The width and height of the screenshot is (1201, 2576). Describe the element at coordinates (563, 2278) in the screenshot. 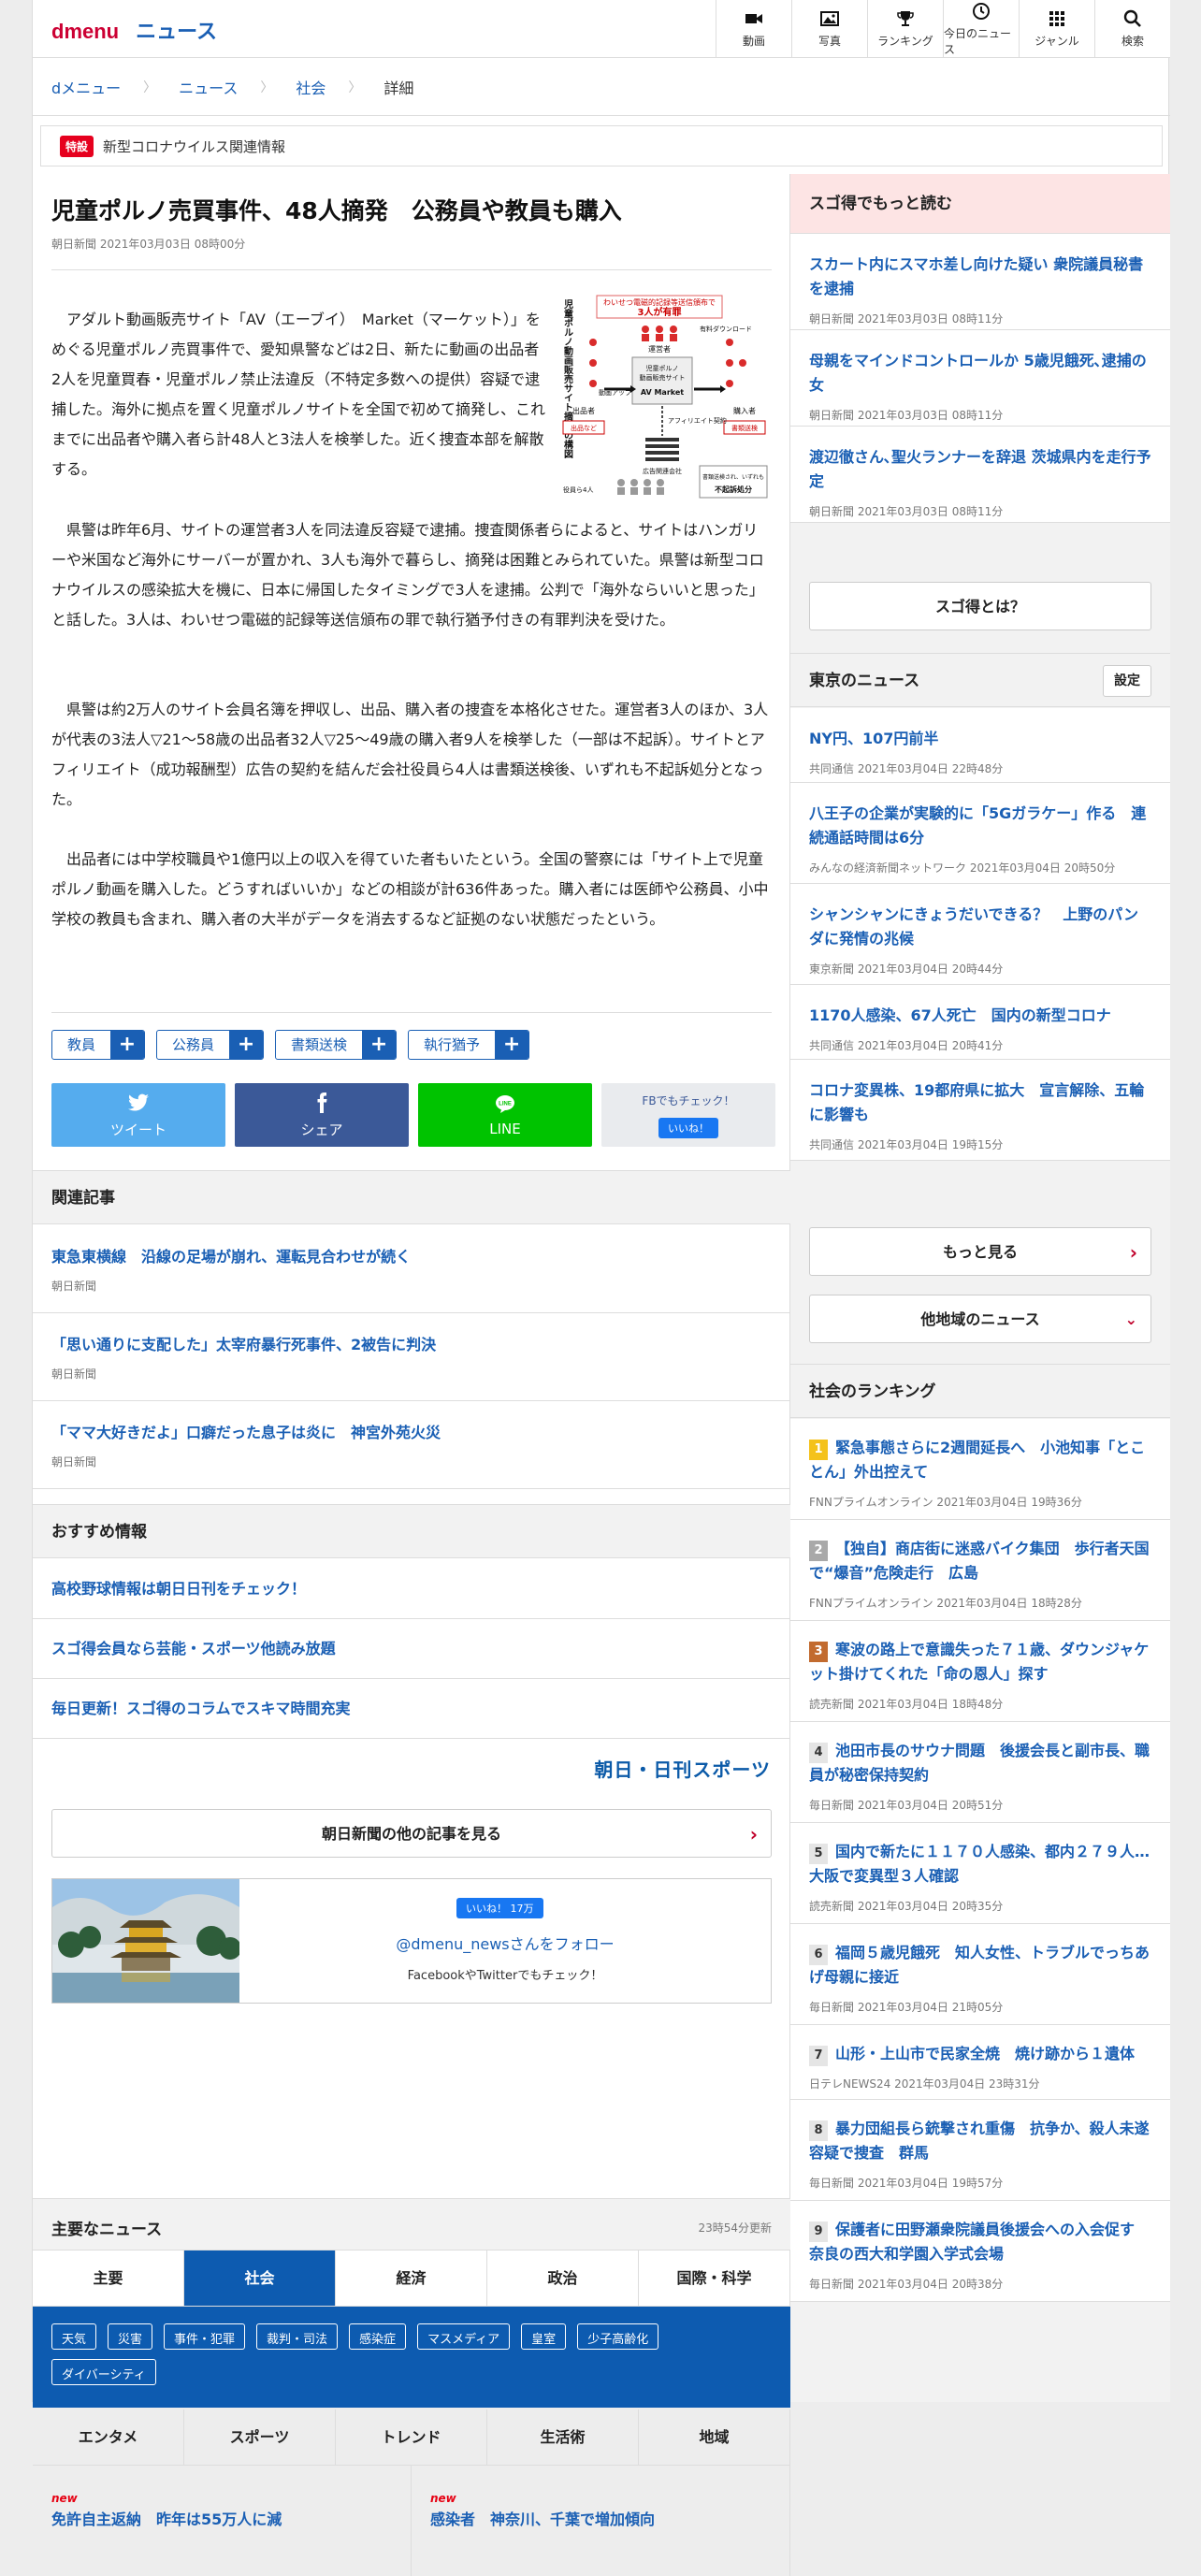

I see `tab-politics: 政治` at that location.